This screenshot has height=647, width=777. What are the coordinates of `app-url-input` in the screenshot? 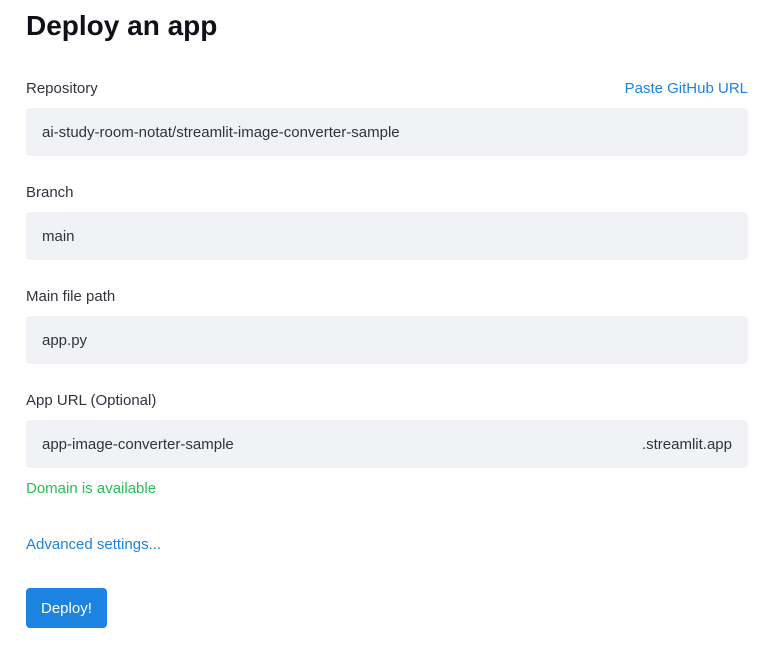 It's located at (342, 444).